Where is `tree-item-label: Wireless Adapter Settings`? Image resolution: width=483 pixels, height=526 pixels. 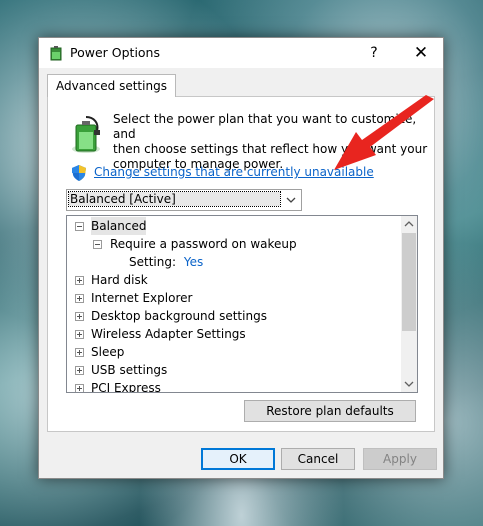
tree-item-label: Wireless Adapter Settings is located at coordinates (168, 334).